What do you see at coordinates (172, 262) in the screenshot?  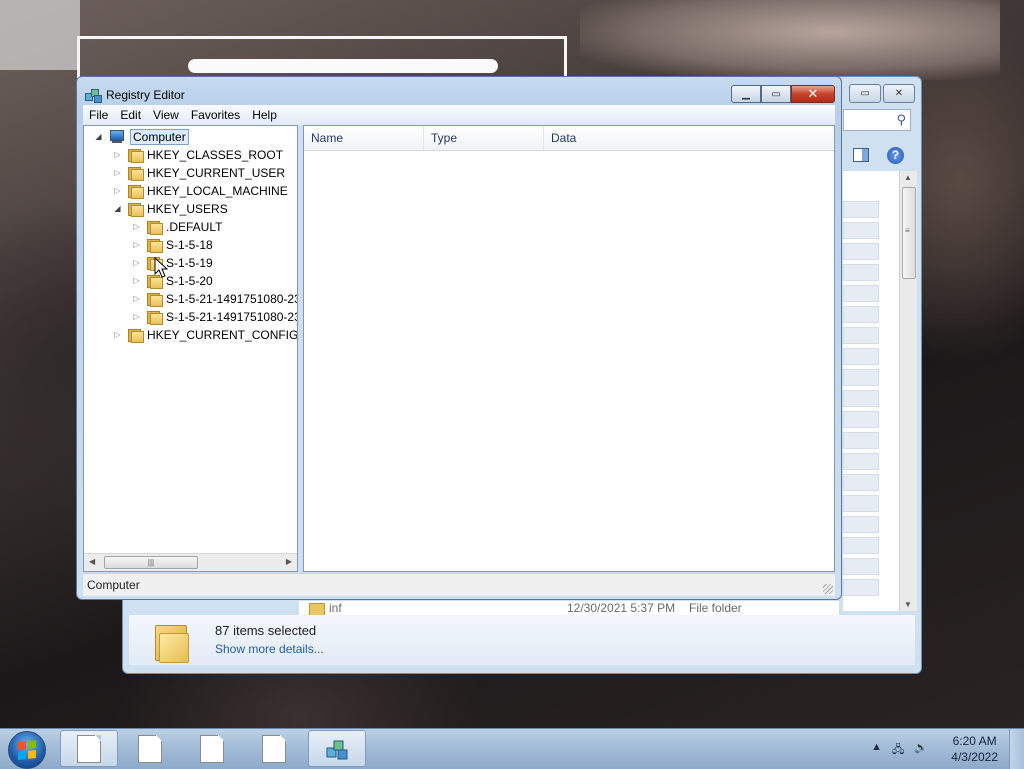 I see `tree-node-s-1-5-19: ▷ S-1-5-19` at bounding box center [172, 262].